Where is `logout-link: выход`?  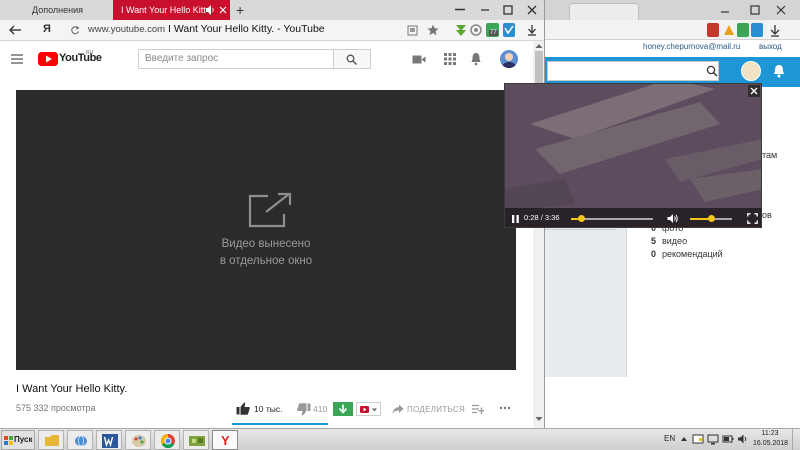
logout-link: выход is located at coordinates (770, 46).